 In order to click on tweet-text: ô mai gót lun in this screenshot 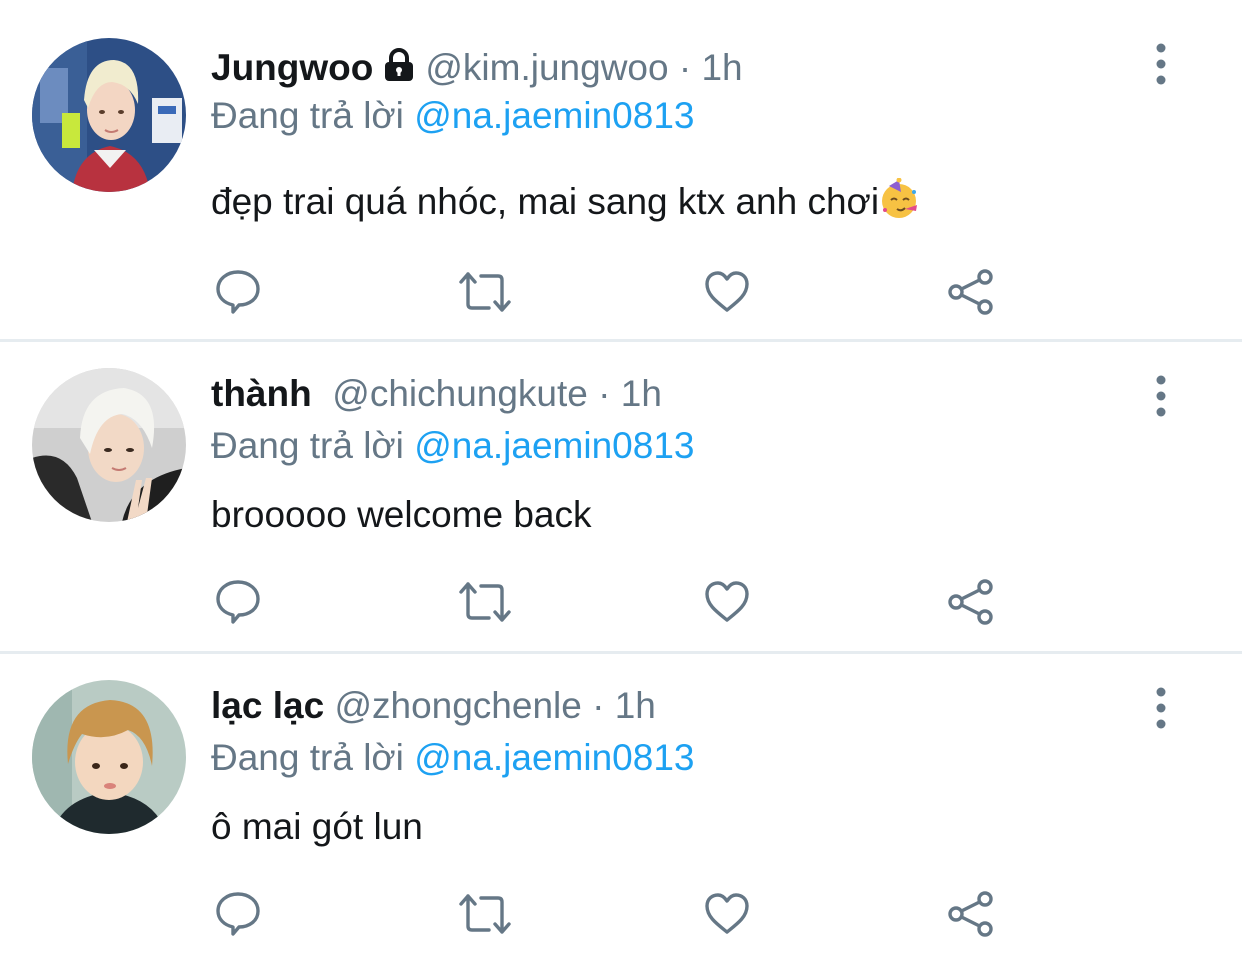, I will do `click(317, 827)`.